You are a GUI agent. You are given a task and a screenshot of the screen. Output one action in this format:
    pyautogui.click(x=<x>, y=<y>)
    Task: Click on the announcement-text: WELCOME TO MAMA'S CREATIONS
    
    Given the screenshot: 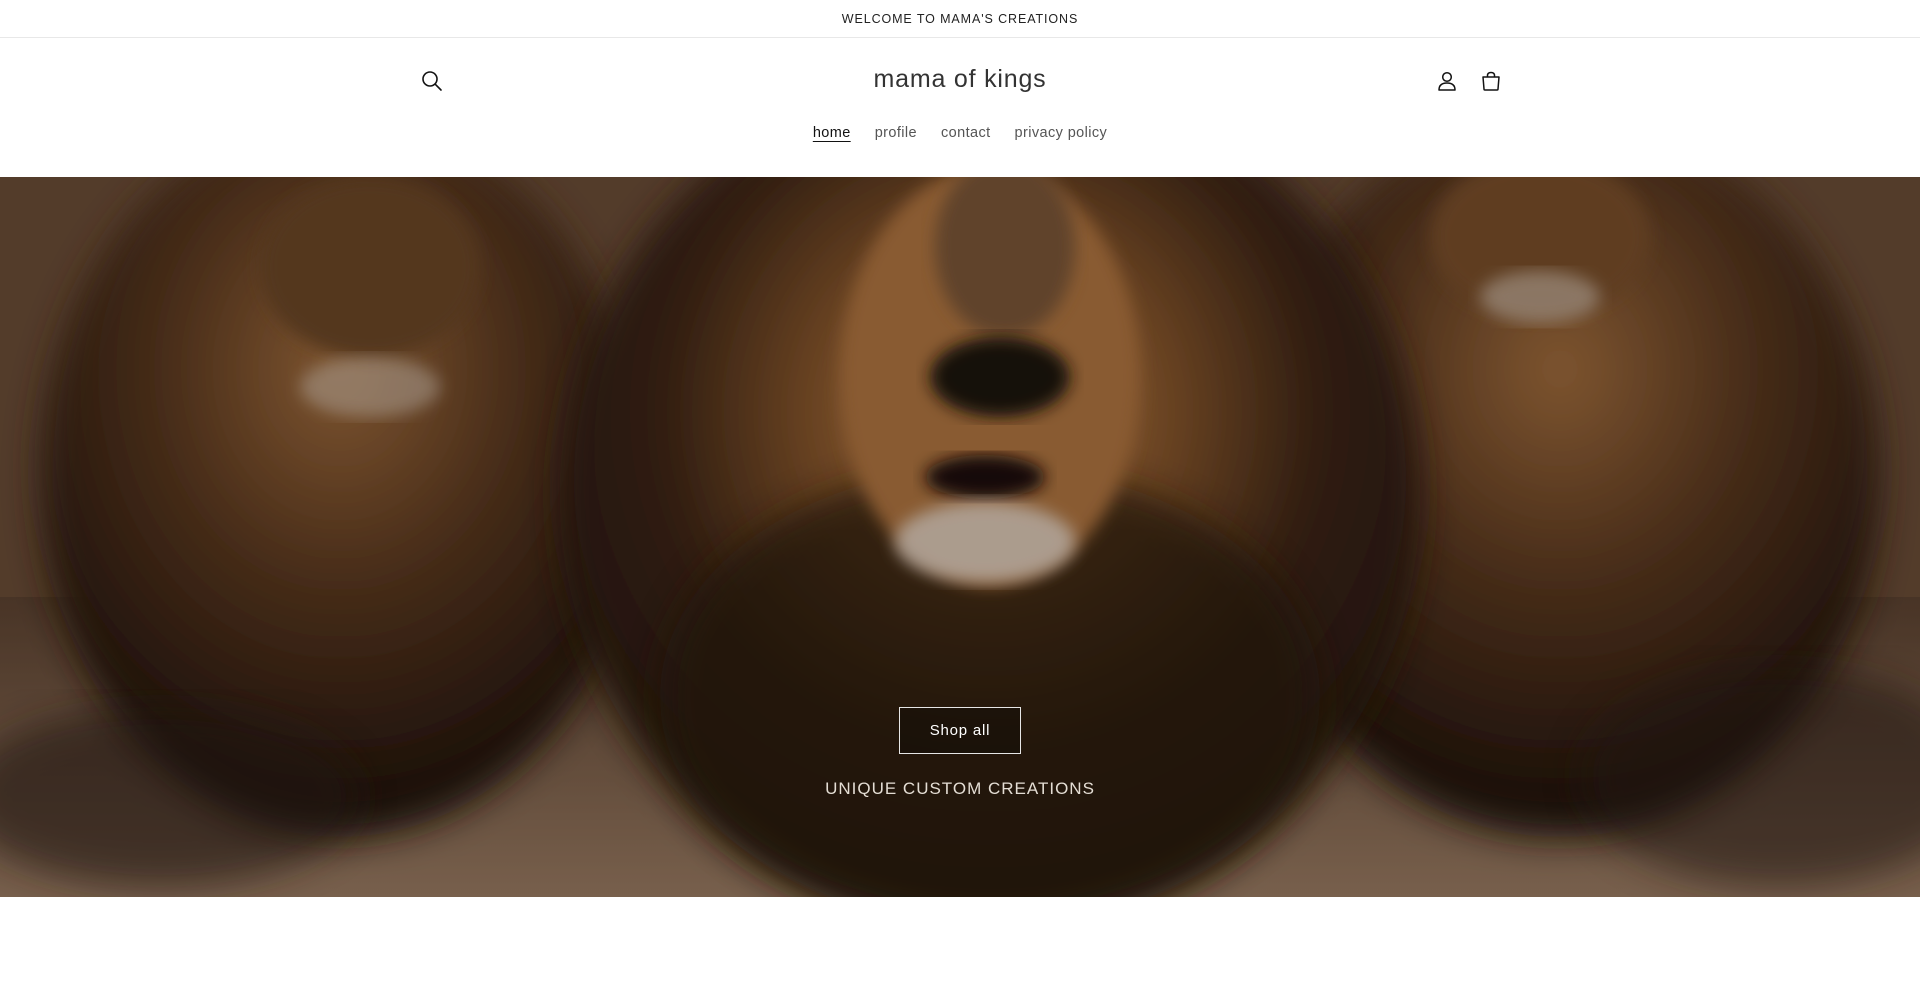 What is the action you would take?
    pyautogui.click(x=960, y=18)
    